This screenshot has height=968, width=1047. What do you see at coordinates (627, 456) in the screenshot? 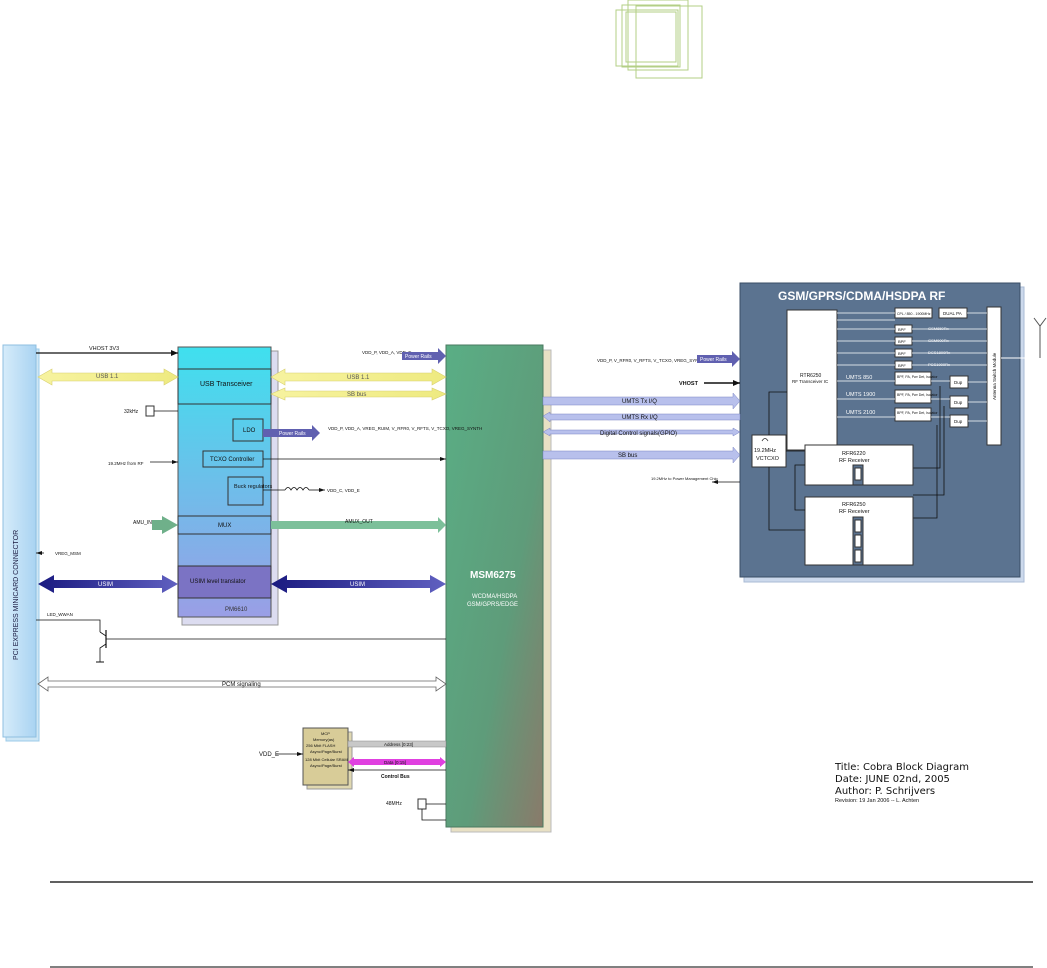
I see `sbi-label: SB bus` at bounding box center [627, 456].